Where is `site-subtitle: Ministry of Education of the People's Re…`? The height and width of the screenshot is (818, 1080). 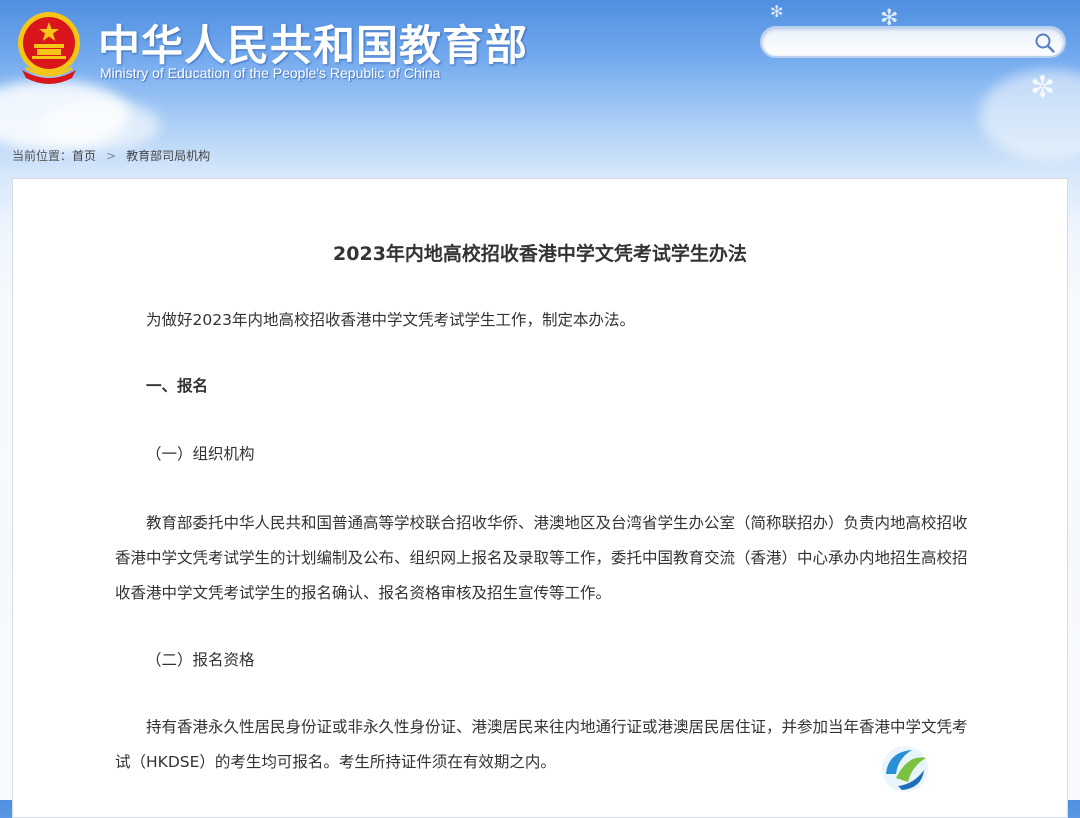 site-subtitle: Ministry of Education of the People's Re… is located at coordinates (270, 73).